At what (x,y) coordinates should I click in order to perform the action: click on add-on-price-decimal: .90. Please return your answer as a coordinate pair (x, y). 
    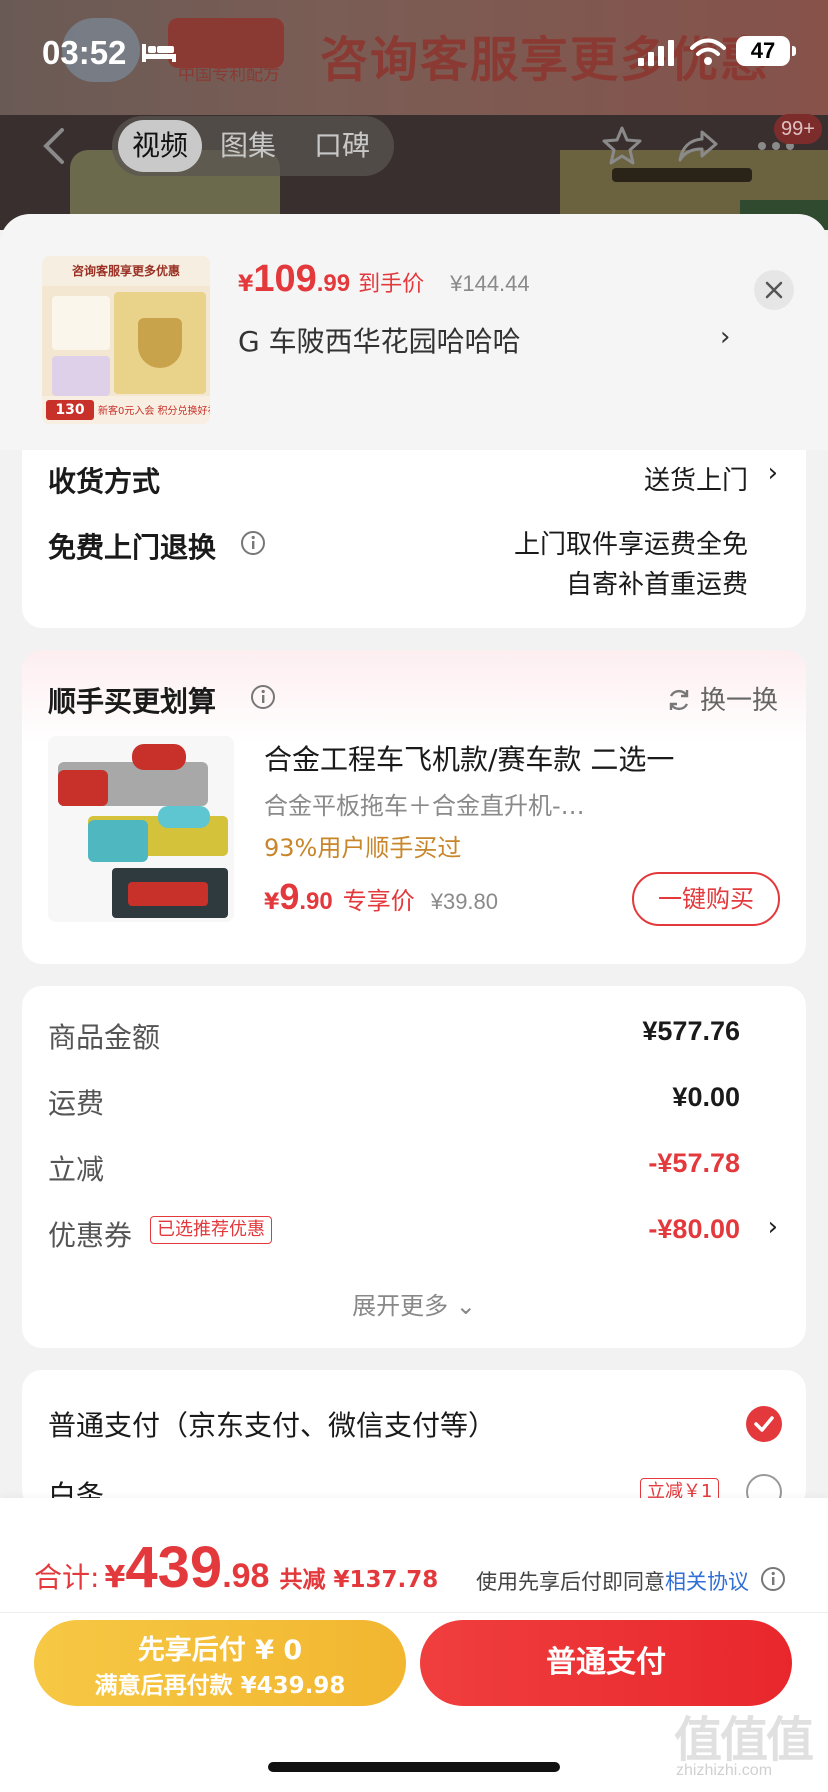
    Looking at the image, I should click on (316, 901).